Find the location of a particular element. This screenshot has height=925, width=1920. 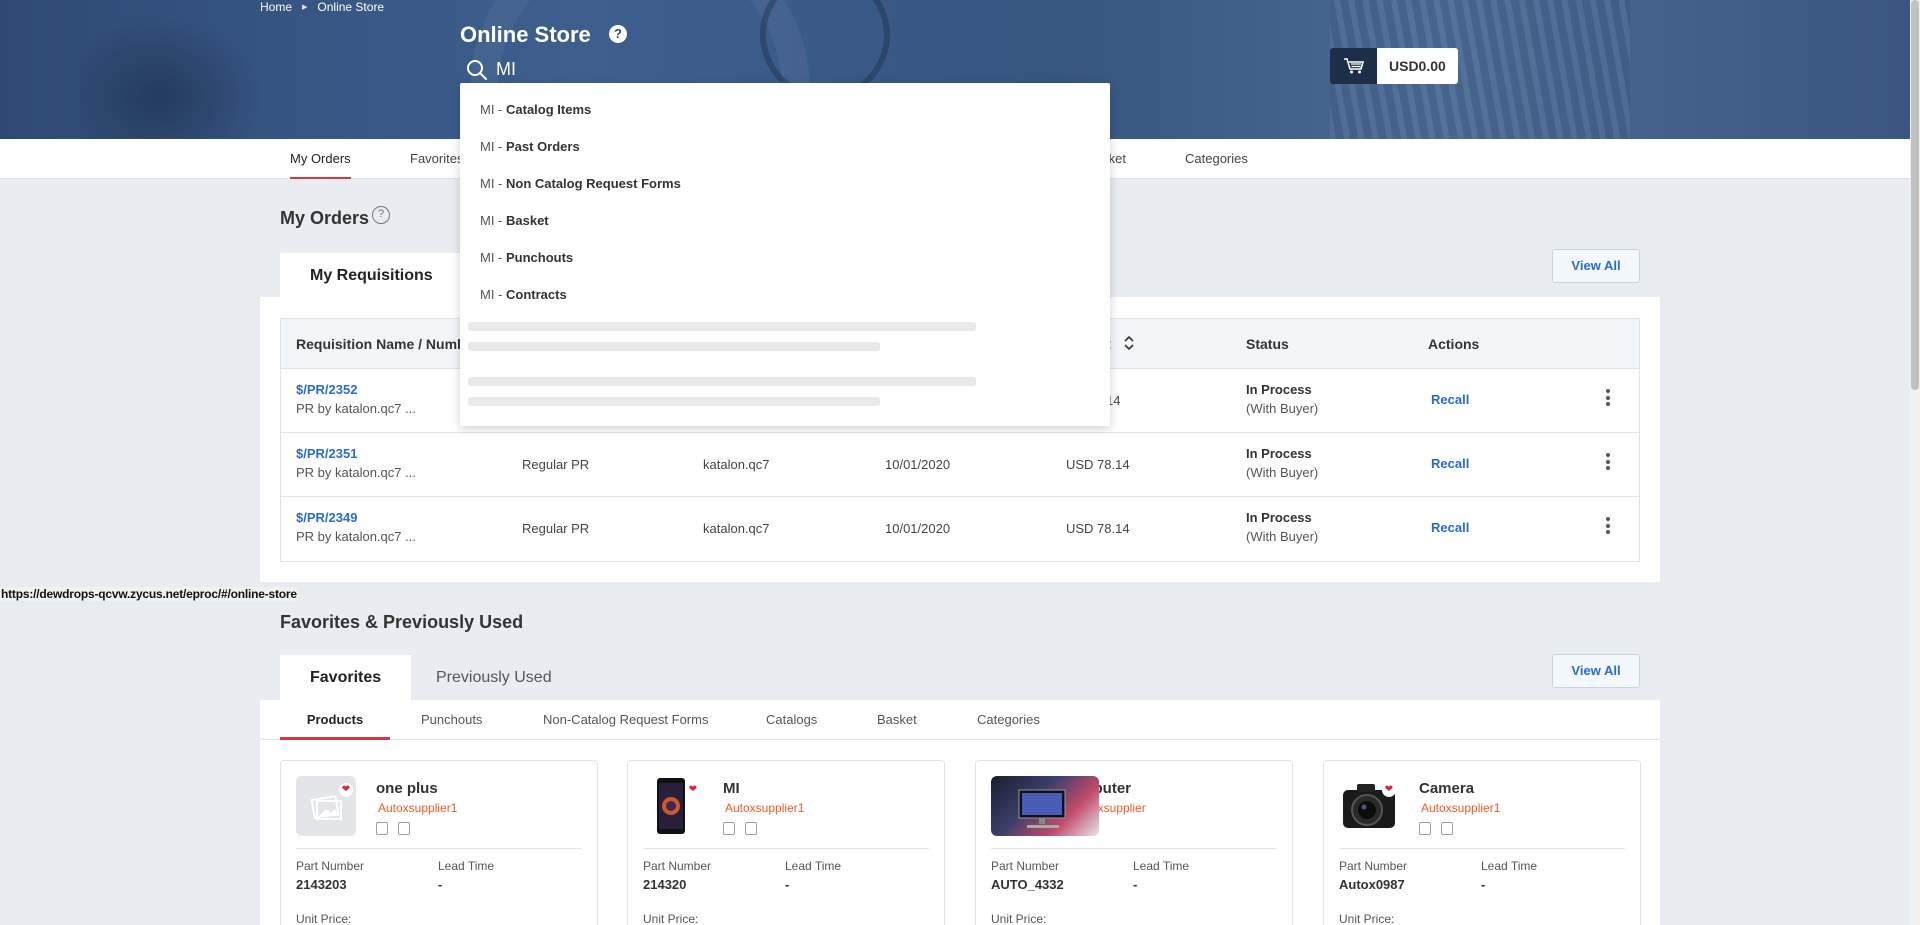

requisition-link: $/PR/2349 is located at coordinates (326, 517).